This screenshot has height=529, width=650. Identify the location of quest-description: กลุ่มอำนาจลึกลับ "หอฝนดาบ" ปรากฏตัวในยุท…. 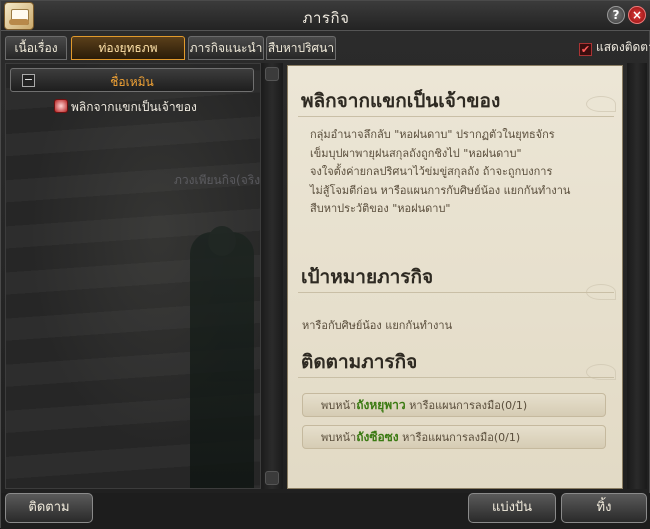
(460, 172).